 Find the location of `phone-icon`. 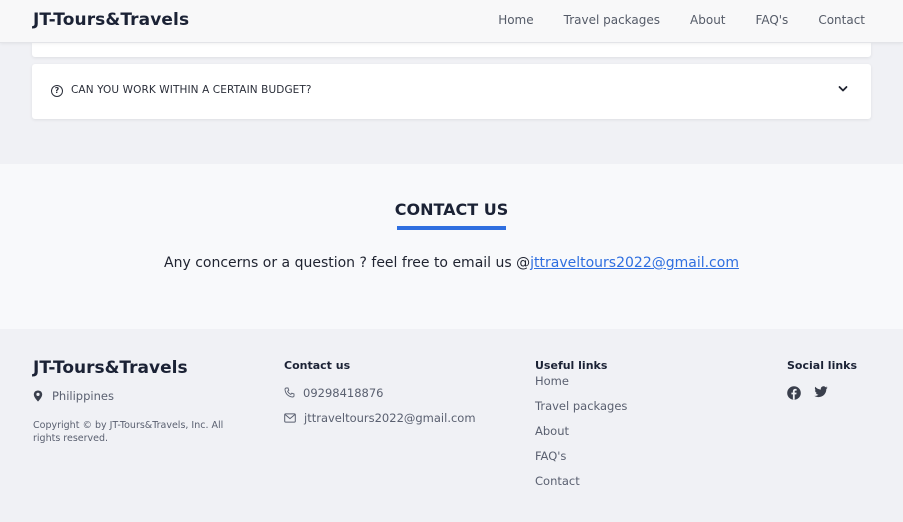

phone-icon is located at coordinates (289, 392).